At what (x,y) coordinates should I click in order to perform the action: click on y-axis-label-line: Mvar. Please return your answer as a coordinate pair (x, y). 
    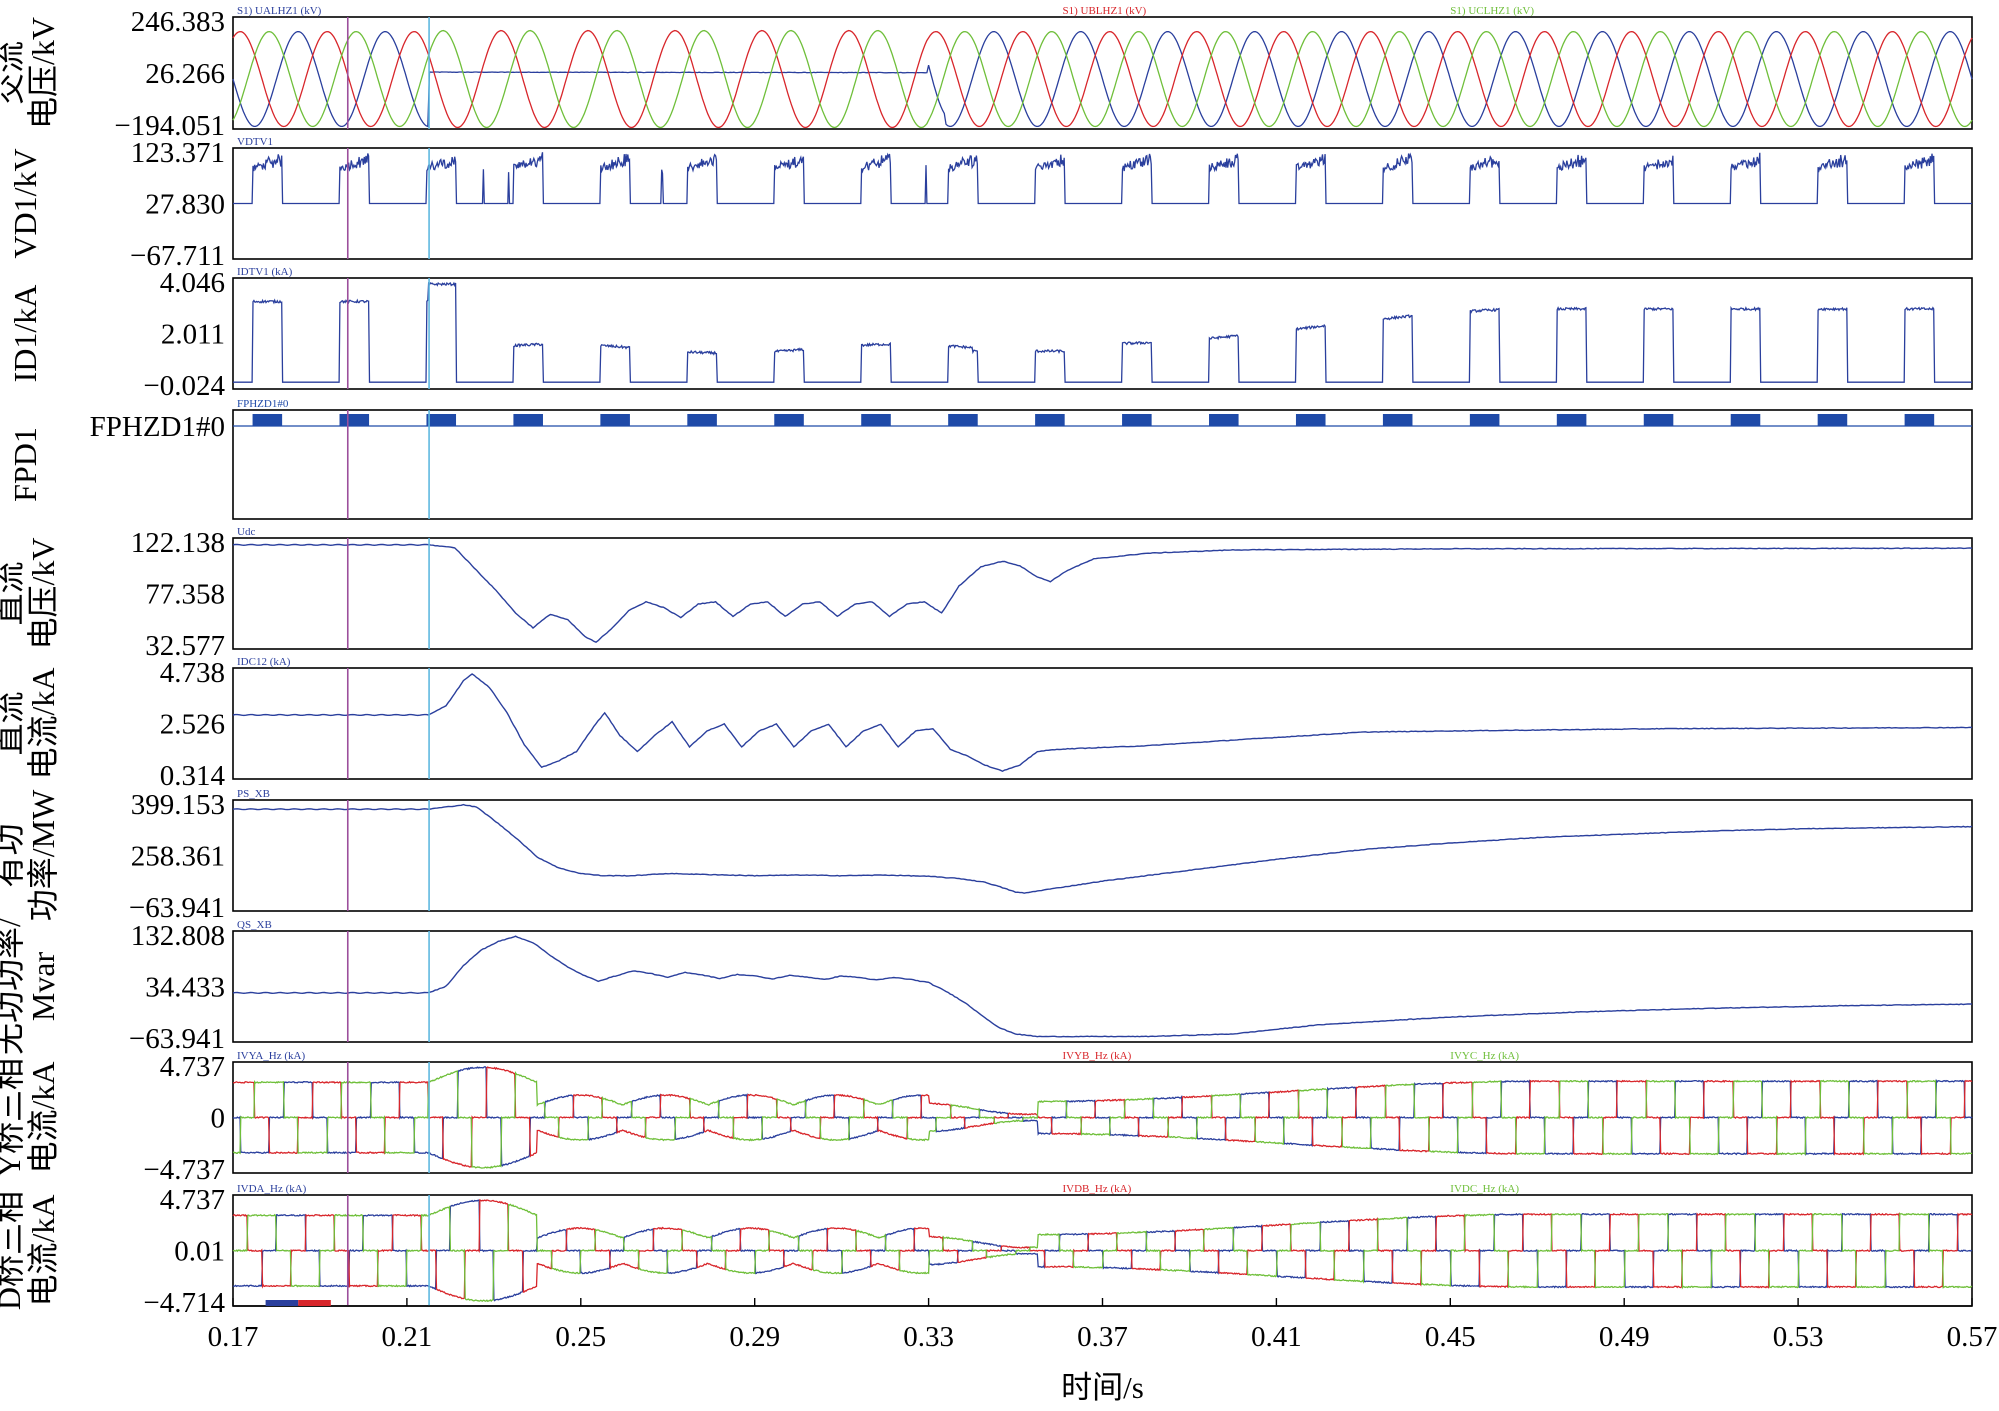
    Looking at the image, I should click on (43, 987).